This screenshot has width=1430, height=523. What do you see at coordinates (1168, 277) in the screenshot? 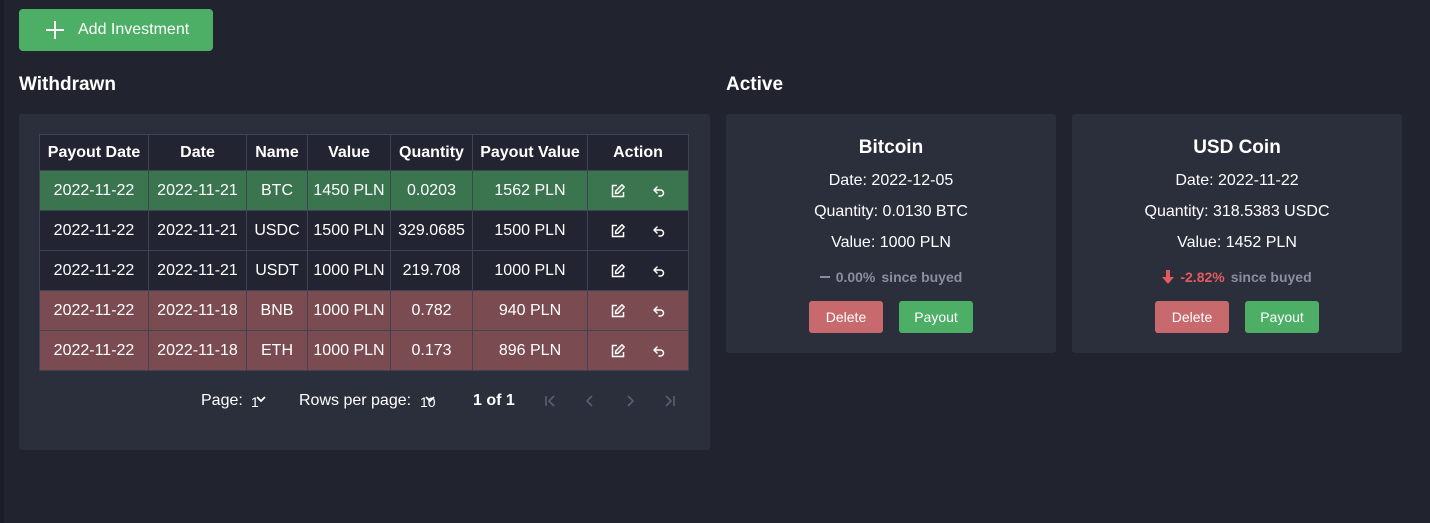
I see `arrow-down-icon` at bounding box center [1168, 277].